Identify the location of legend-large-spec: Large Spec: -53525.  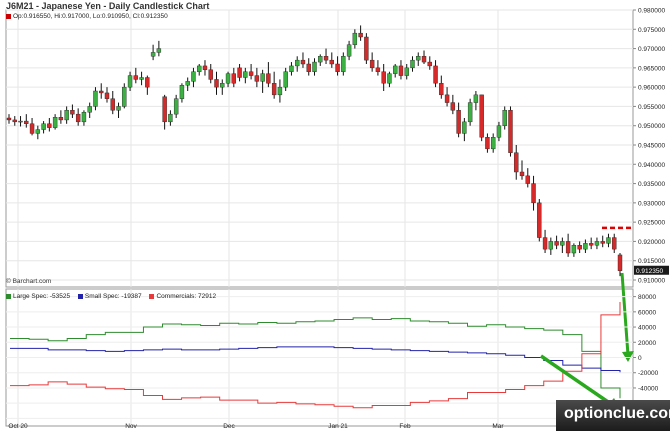
(38, 296).